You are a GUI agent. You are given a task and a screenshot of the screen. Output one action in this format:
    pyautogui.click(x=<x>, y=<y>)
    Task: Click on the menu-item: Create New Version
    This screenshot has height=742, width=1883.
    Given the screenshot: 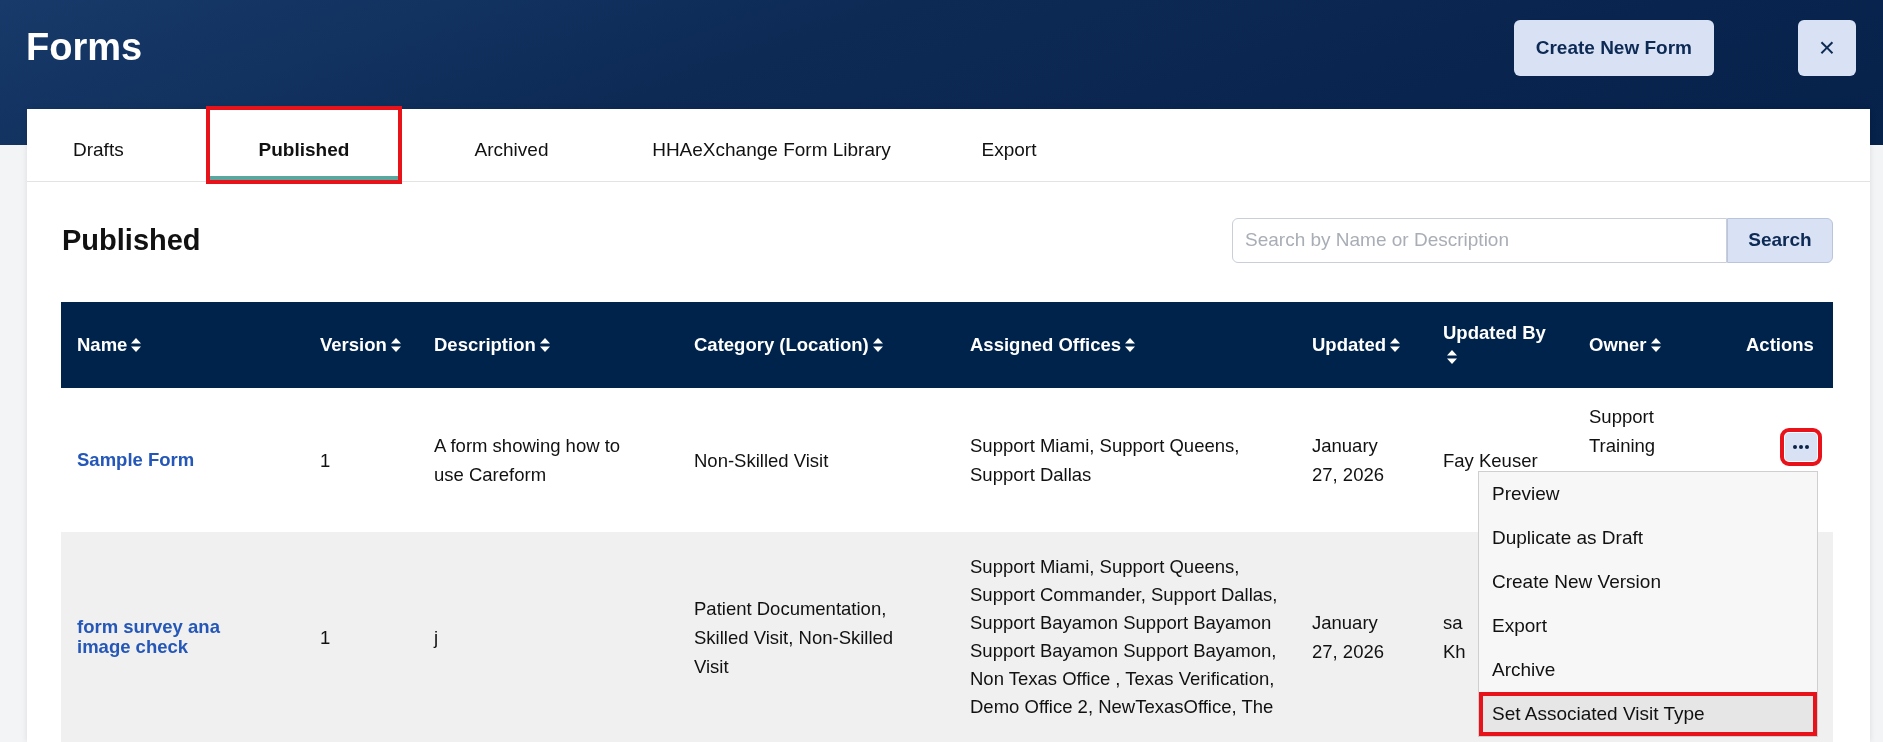 What is the action you would take?
    pyautogui.click(x=1648, y=582)
    